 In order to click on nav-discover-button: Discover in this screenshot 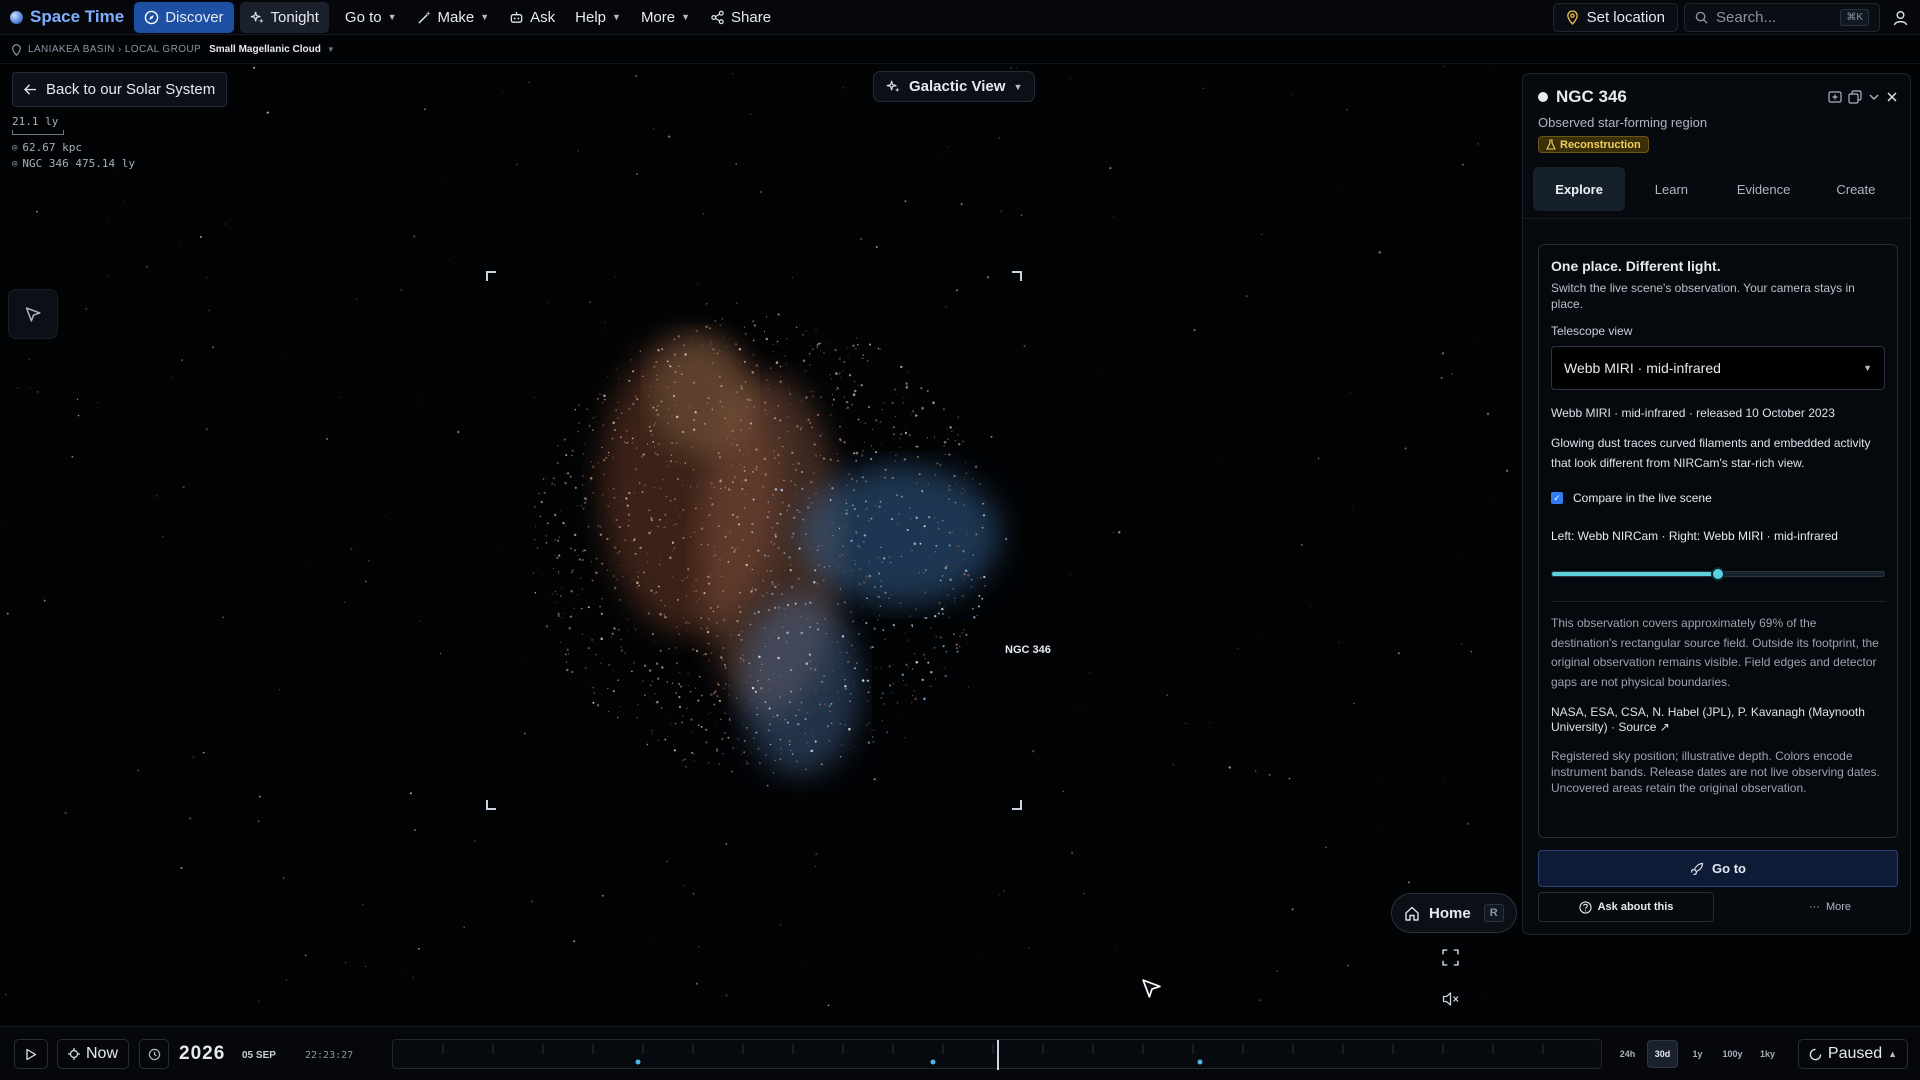, I will do `click(184, 17)`.